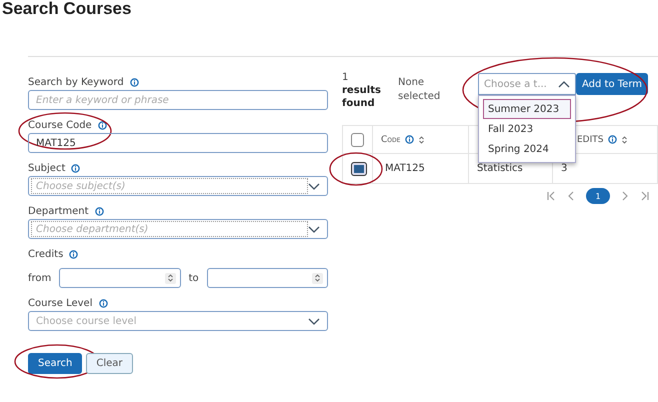 The width and height of the screenshot is (658, 402). What do you see at coordinates (120, 278) in the screenshot?
I see `credits-from-field` at bounding box center [120, 278].